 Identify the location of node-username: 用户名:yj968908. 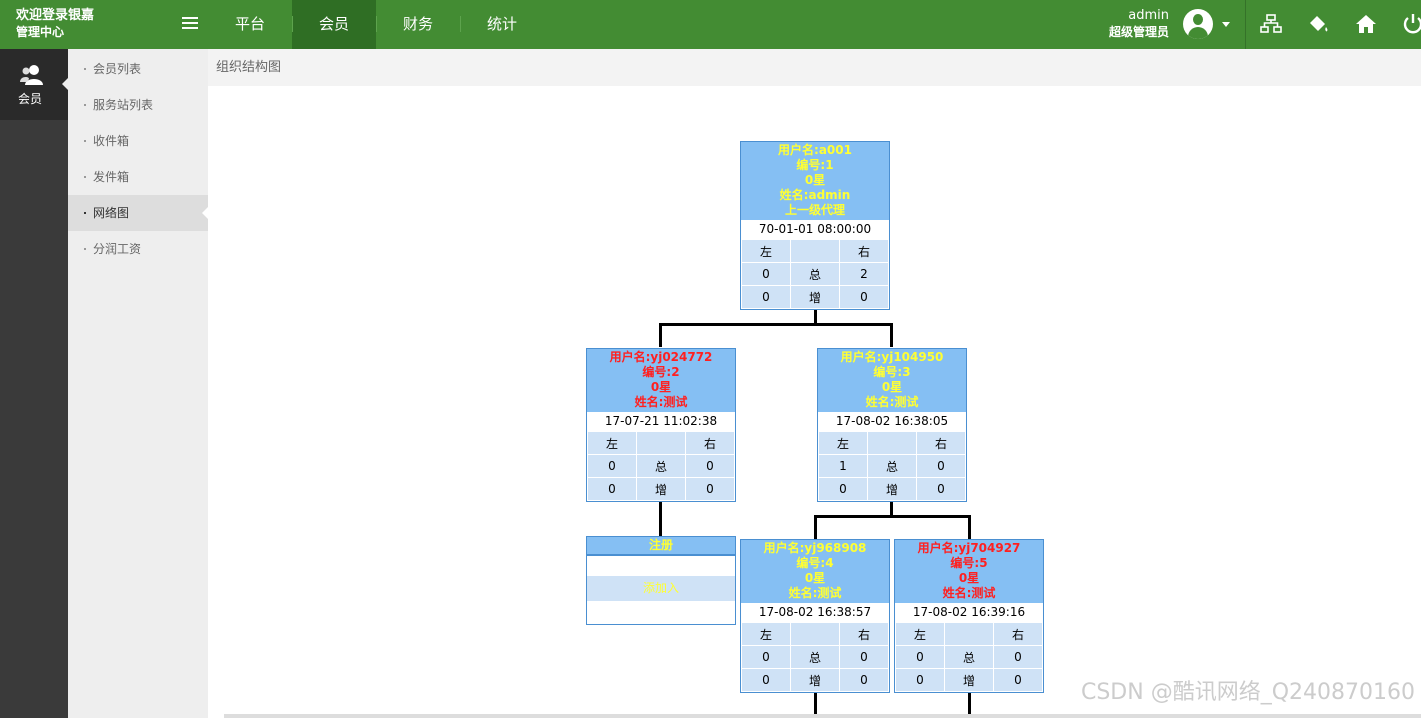
(815, 548).